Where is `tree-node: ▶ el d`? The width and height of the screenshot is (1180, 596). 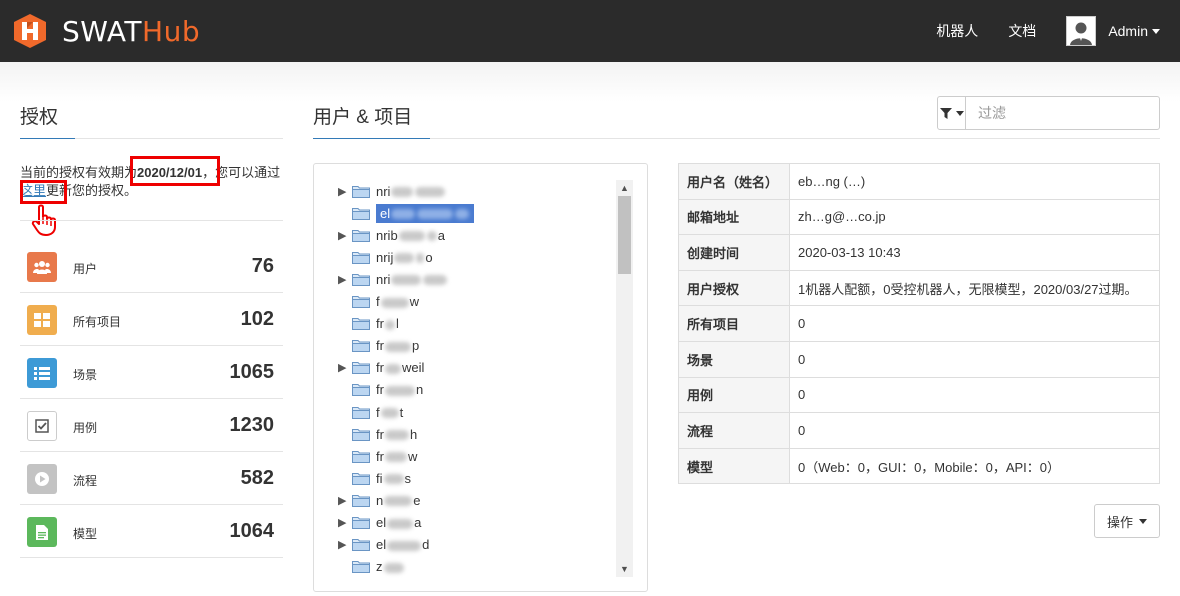 tree-node: ▶ el d is located at coordinates (383, 545).